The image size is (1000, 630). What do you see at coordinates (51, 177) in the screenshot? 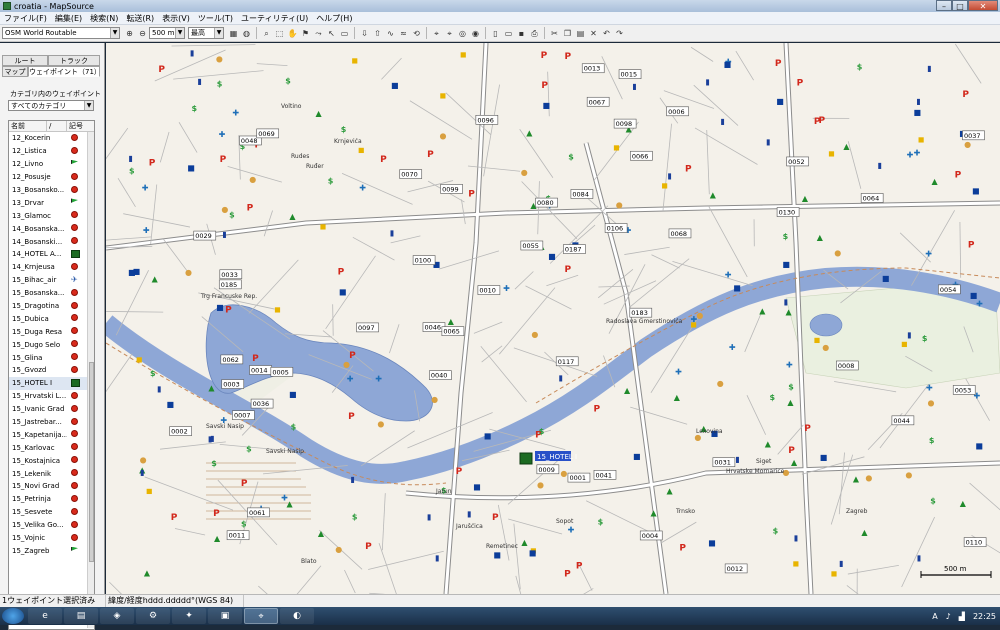
I see `waypoint-row: 12_Posusje` at bounding box center [51, 177].